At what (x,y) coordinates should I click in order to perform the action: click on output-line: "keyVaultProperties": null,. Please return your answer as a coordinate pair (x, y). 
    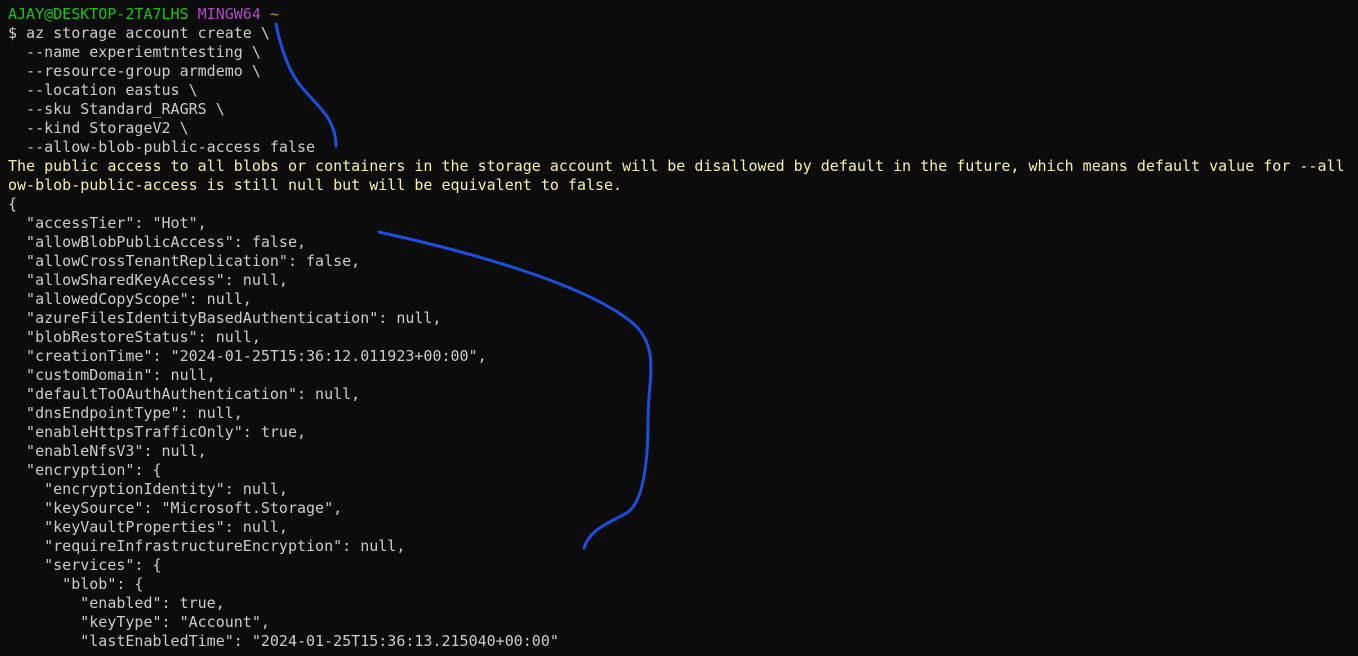
    Looking at the image, I should click on (148, 527).